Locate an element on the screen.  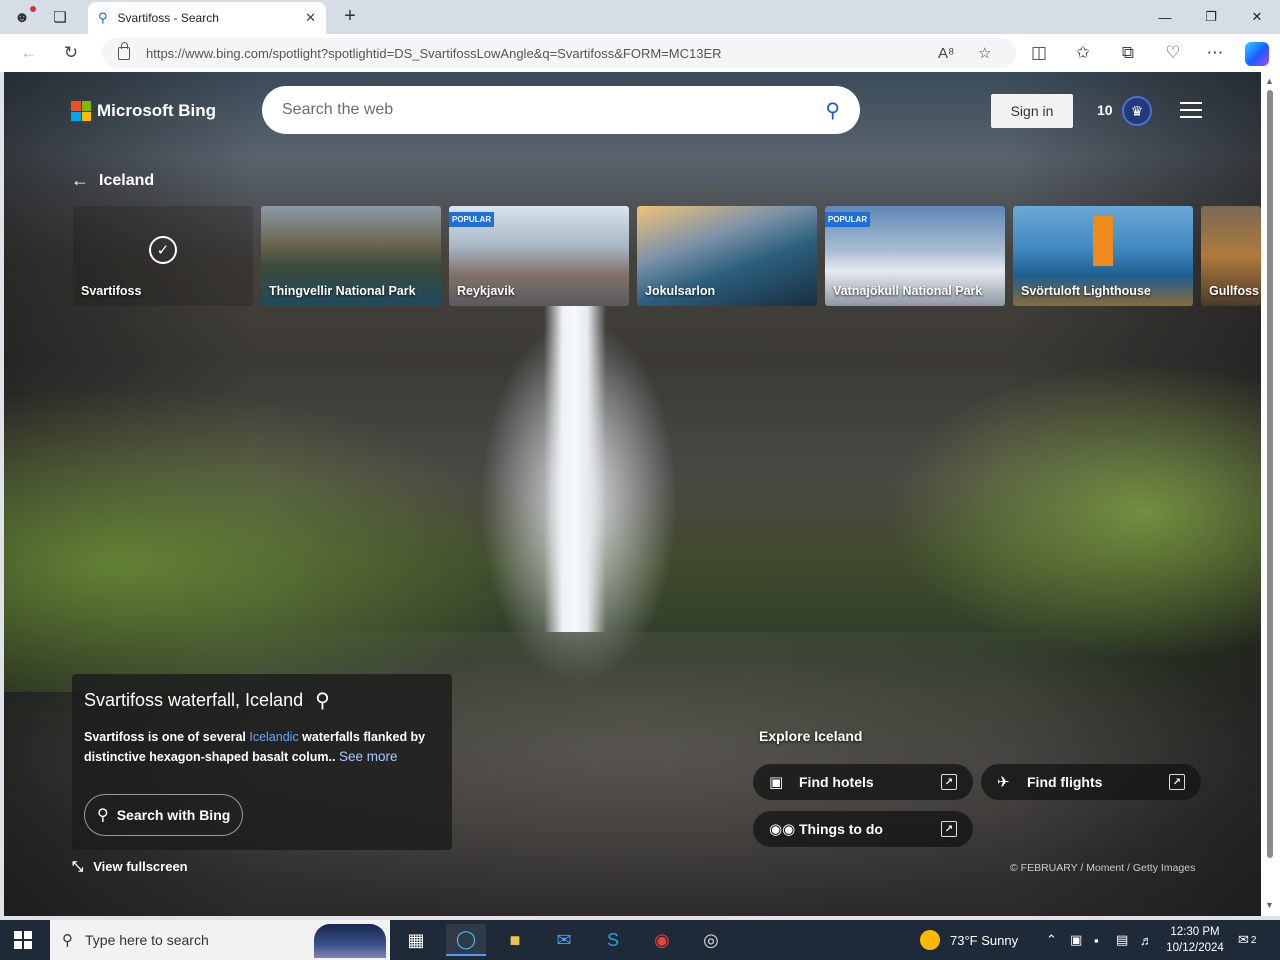
clock-time: 12:30 PM is located at coordinates (1195, 932).